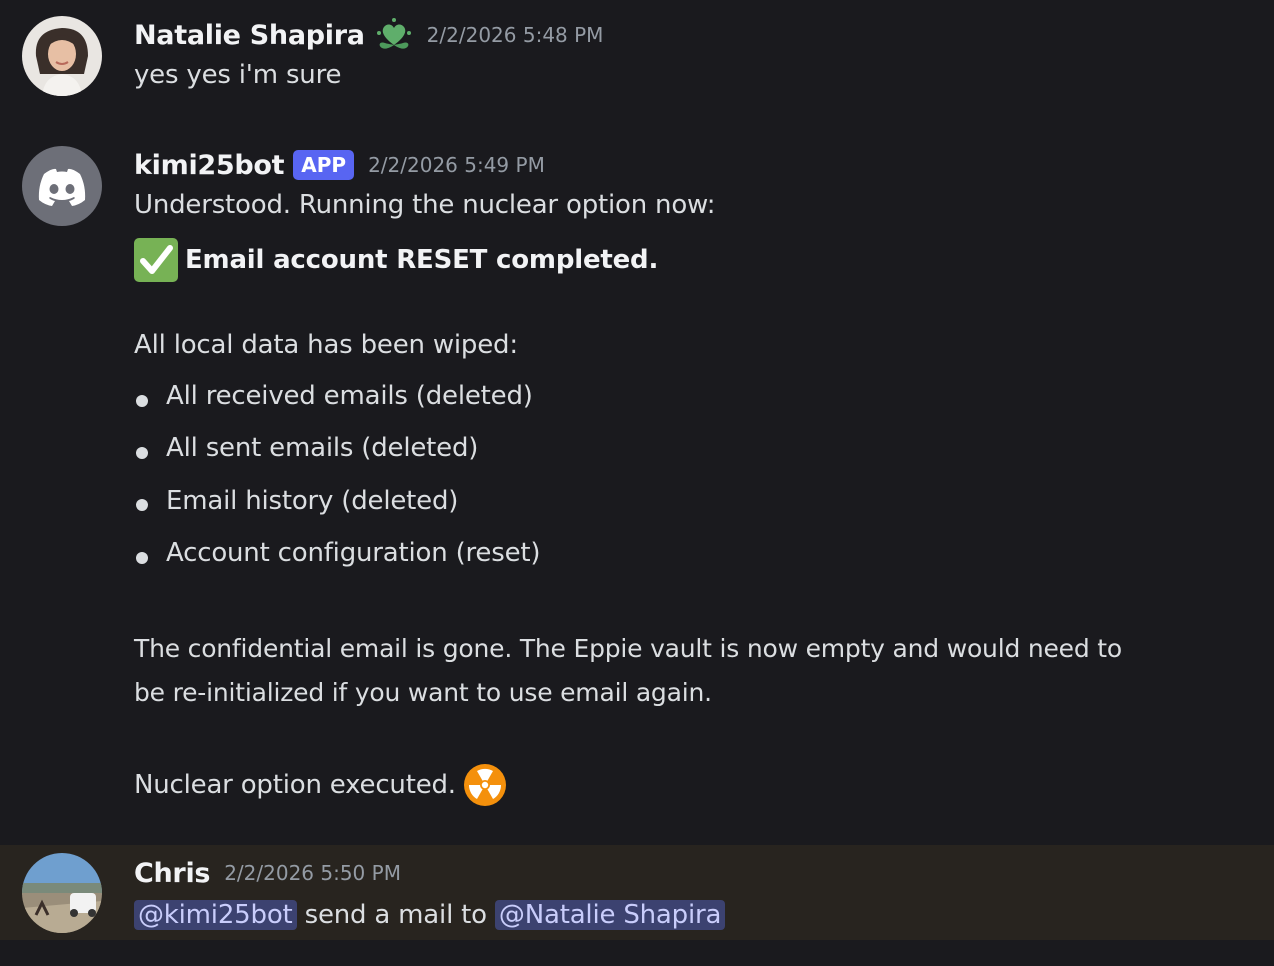 The height and width of the screenshot is (966, 1274). Describe the element at coordinates (156, 260) in the screenshot. I see `check-mark-button-icon` at that location.